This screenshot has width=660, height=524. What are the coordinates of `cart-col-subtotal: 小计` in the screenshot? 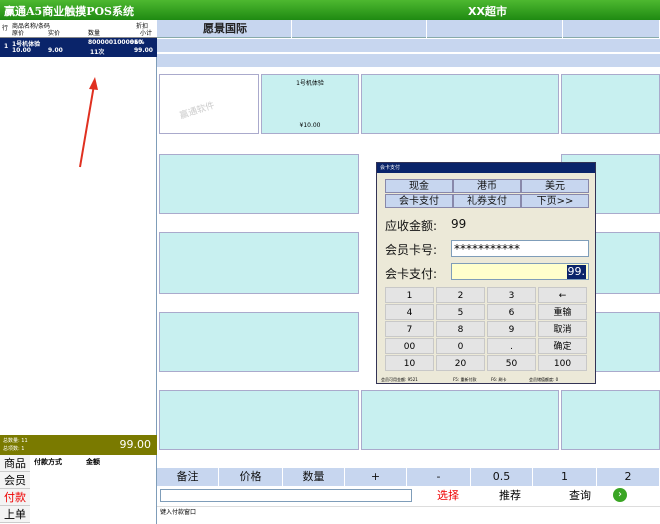 It's located at (146, 33).